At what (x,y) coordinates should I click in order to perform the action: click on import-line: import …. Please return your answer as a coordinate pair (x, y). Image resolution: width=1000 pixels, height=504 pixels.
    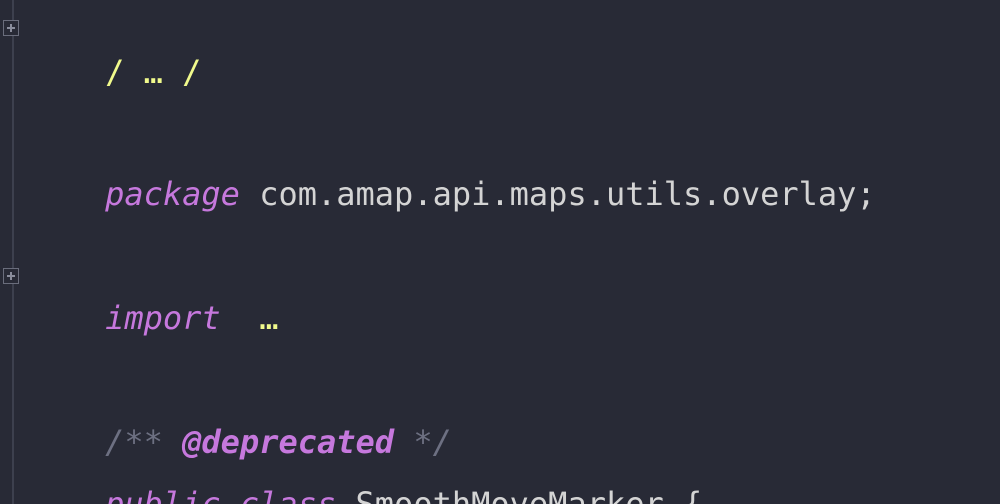
    Looking at the image, I should click on (153, 294).